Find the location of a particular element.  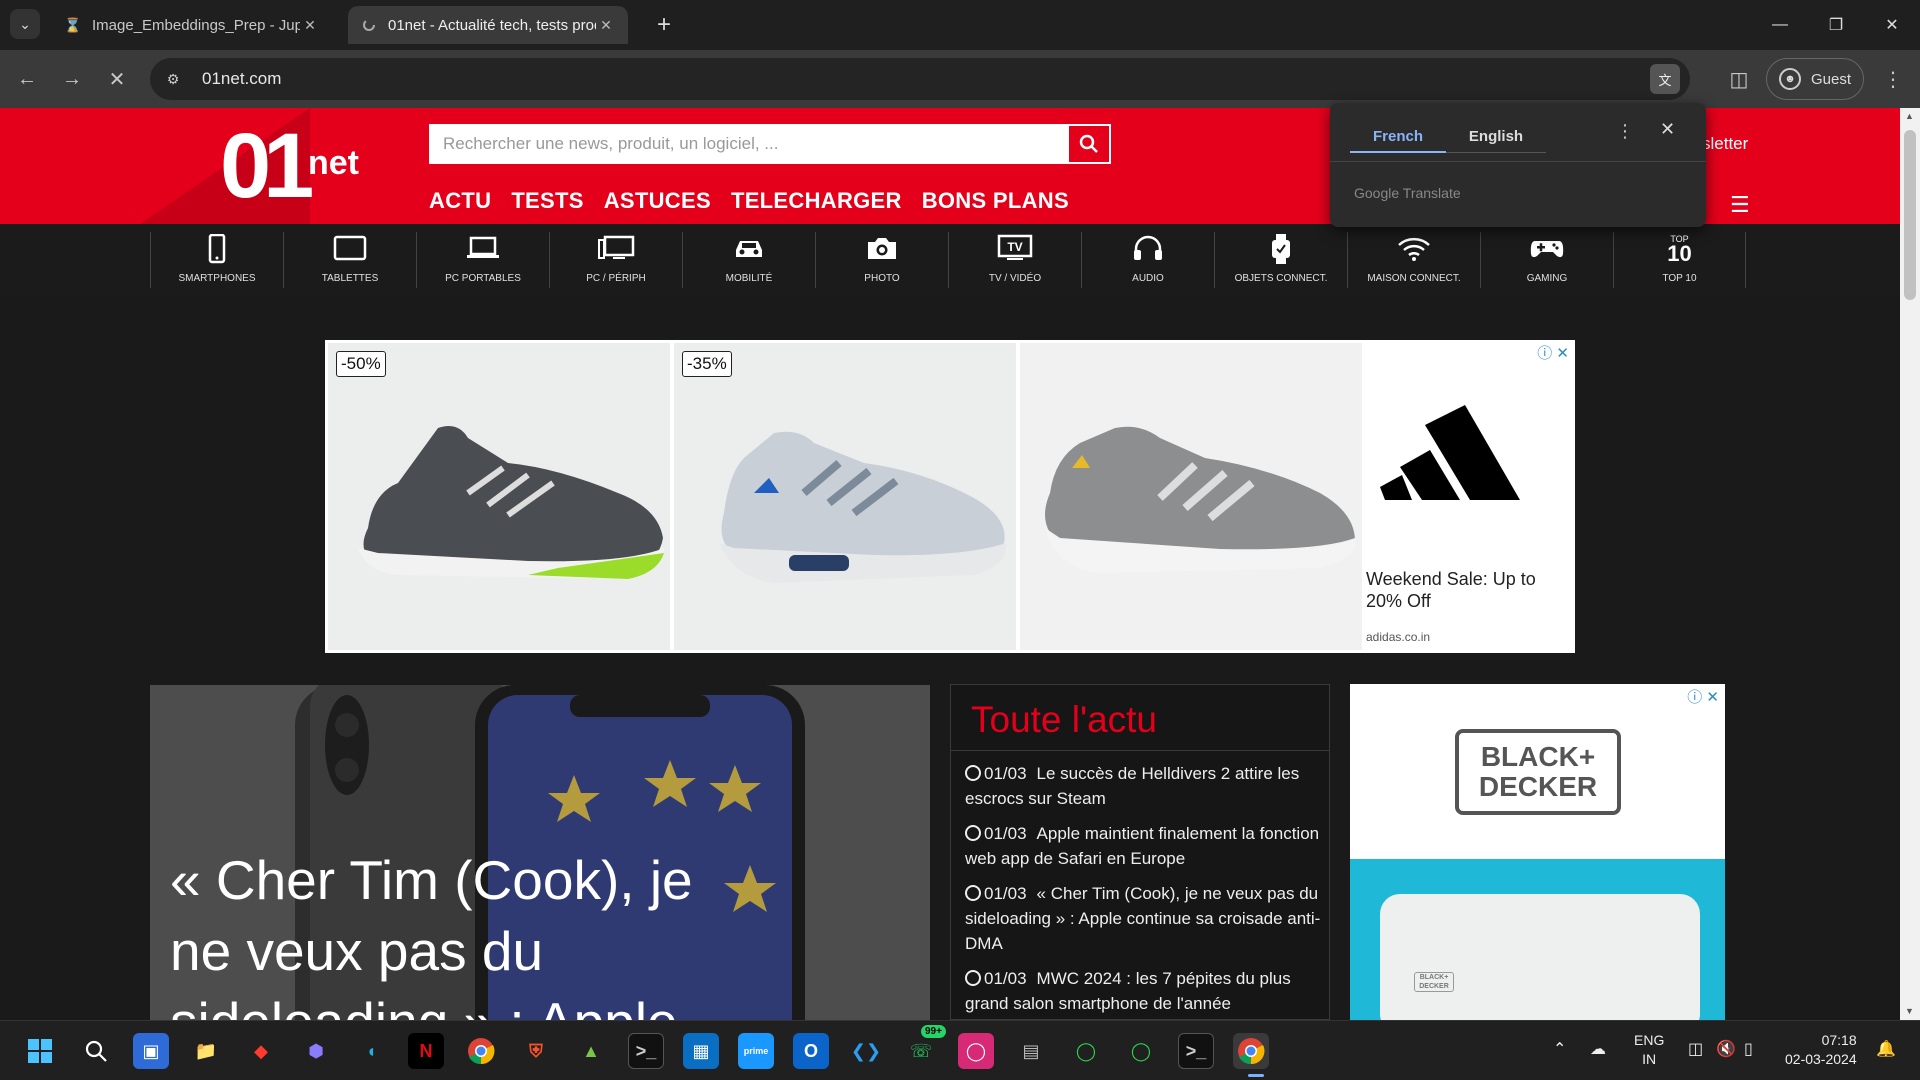

netflix-app: N is located at coordinates (426, 1051).